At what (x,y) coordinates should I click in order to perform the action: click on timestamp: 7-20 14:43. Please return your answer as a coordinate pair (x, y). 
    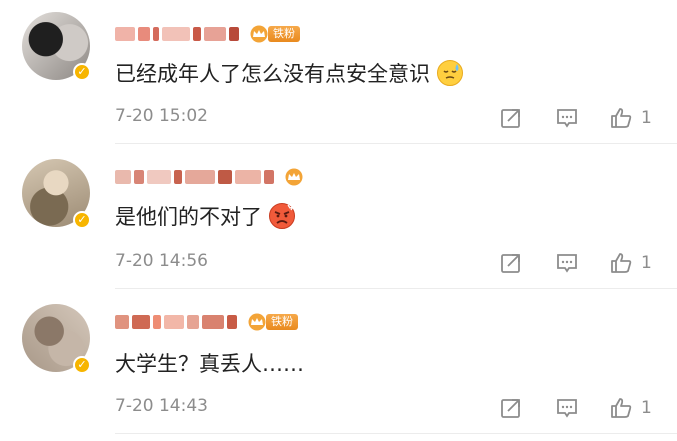
    Looking at the image, I should click on (161, 406).